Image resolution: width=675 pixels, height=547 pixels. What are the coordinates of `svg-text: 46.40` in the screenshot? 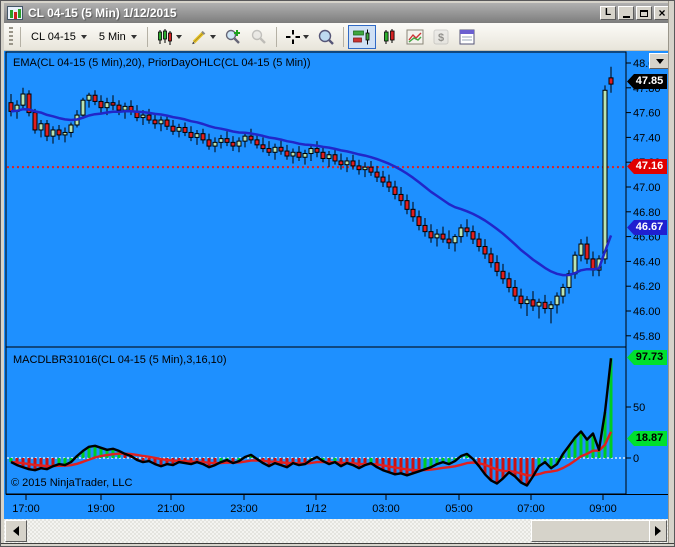 It's located at (647, 262).